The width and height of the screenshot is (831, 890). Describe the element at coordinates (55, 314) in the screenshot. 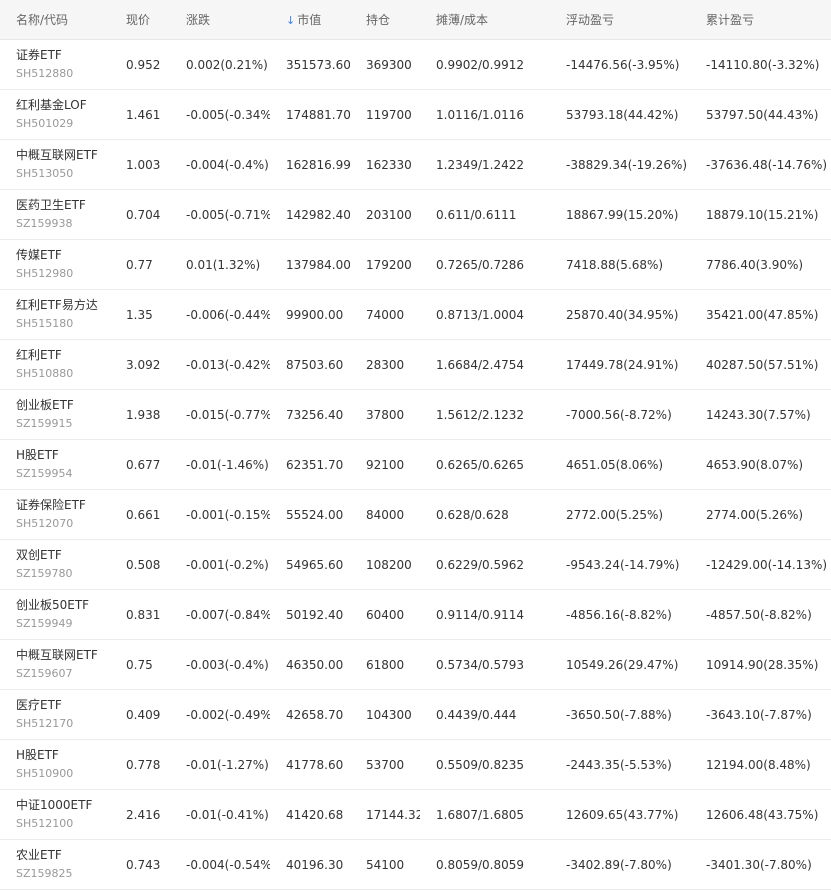

I see `security-cell: 红利ETF易方达 SH515180` at that location.